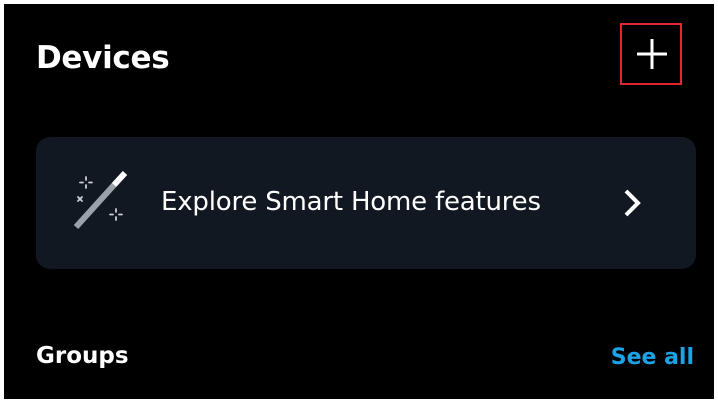 This screenshot has height=403, width=718. I want to click on see-all-groups-link: See all, so click(652, 358).